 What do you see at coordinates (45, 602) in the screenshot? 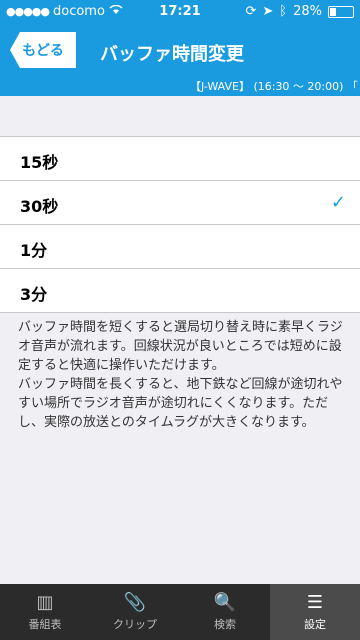
I see `grid-icon: ▥` at bounding box center [45, 602].